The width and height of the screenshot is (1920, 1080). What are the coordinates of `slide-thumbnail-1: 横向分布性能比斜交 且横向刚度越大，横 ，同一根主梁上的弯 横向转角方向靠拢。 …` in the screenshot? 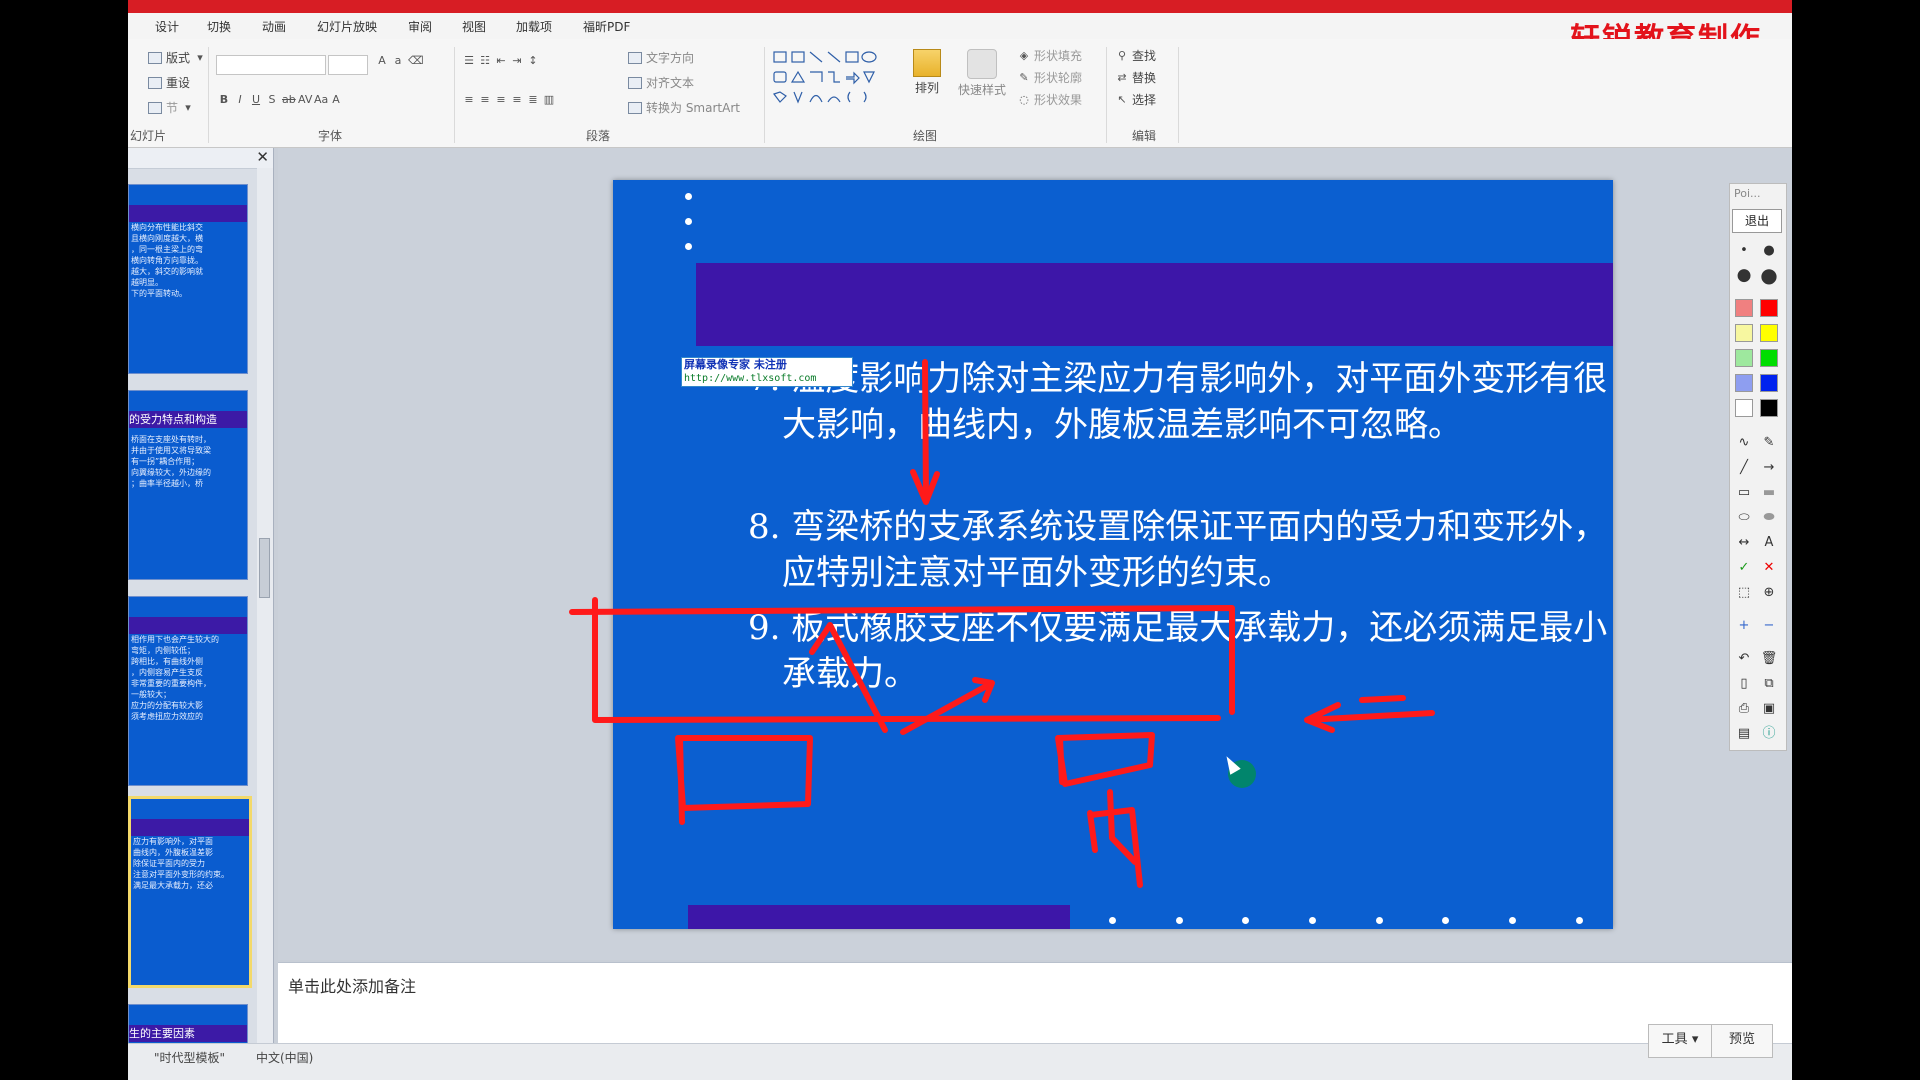 It's located at (188, 279).